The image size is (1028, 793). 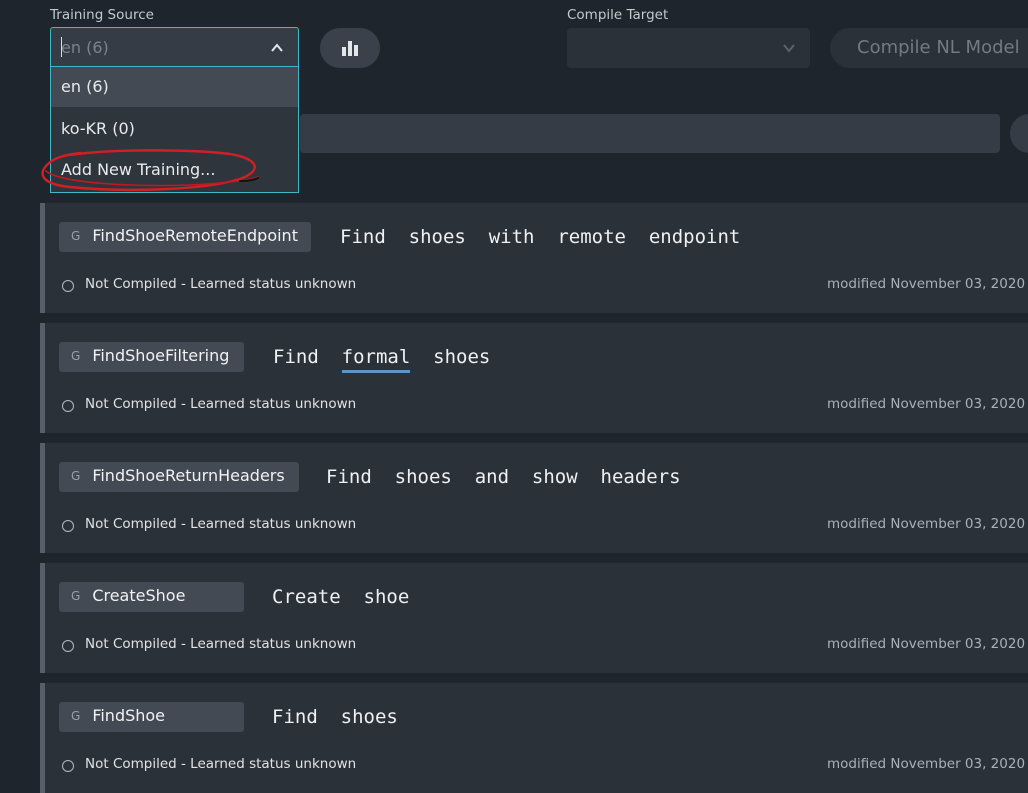 I want to click on utterance-text: Find shoes and show headers, so click(x=503, y=477).